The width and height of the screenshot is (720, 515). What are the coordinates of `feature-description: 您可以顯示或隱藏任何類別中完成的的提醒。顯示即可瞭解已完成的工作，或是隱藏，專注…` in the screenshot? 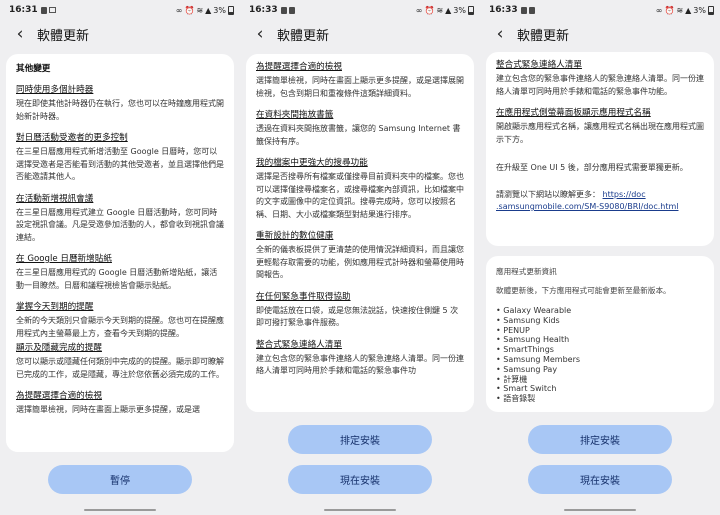 It's located at (120, 368).